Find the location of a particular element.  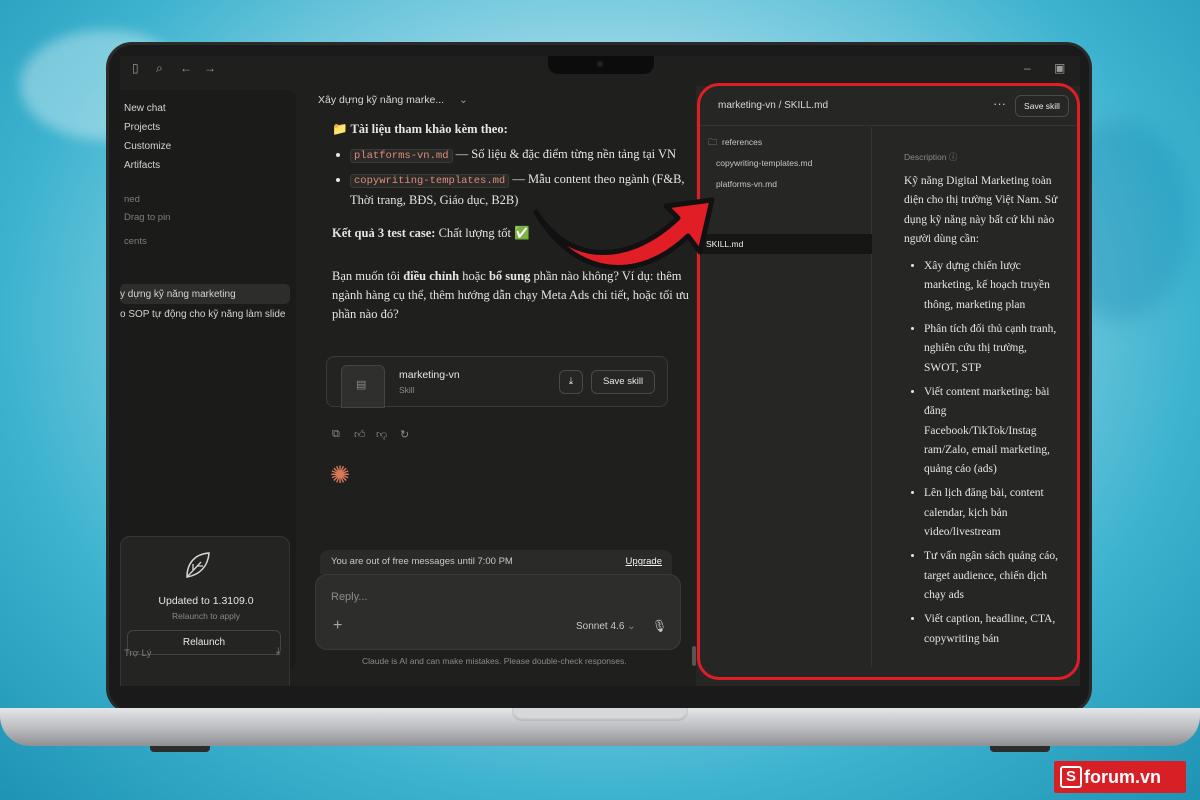

question-text: hoặc is located at coordinates (474, 276).